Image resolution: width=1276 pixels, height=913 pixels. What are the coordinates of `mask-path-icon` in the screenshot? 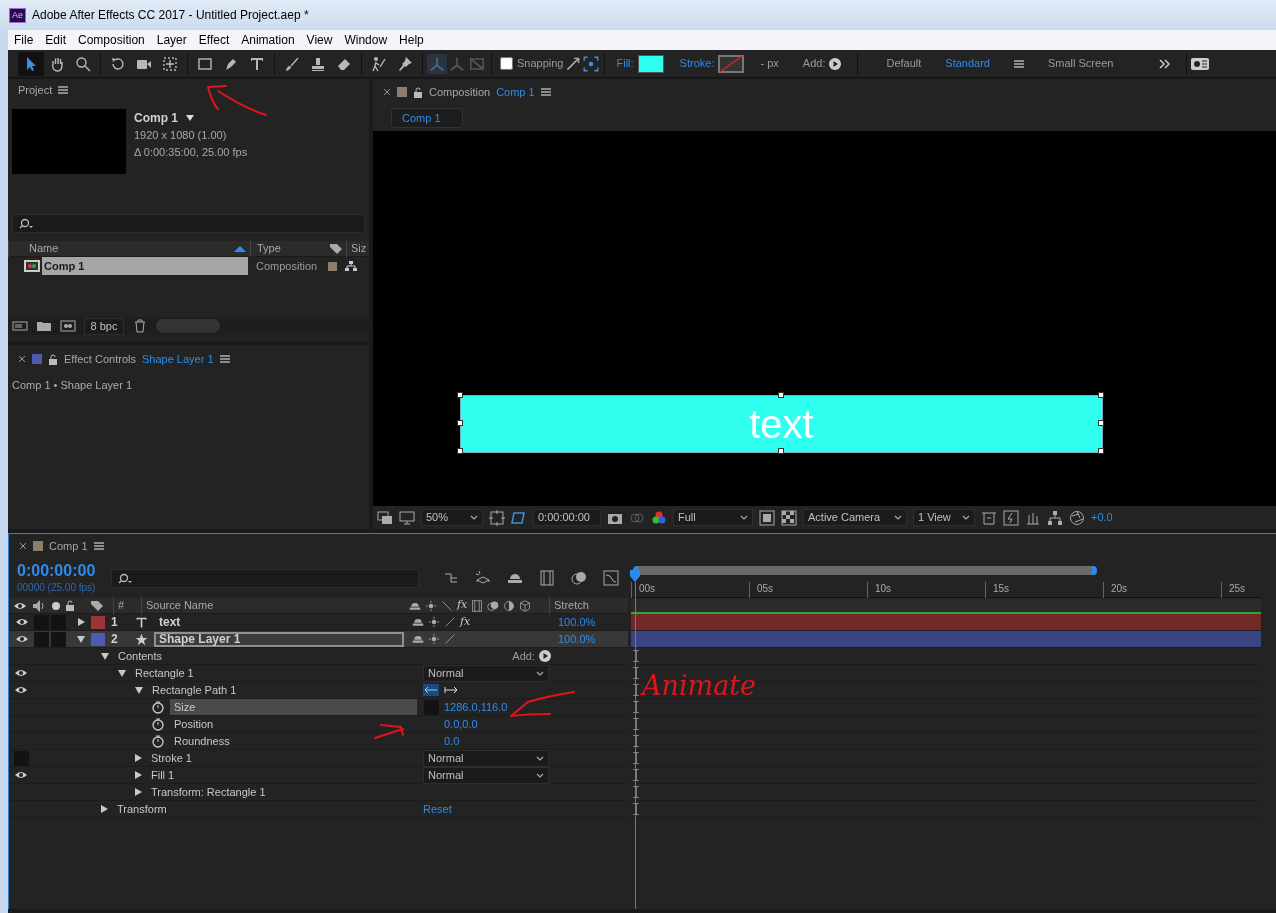 It's located at (519, 517).